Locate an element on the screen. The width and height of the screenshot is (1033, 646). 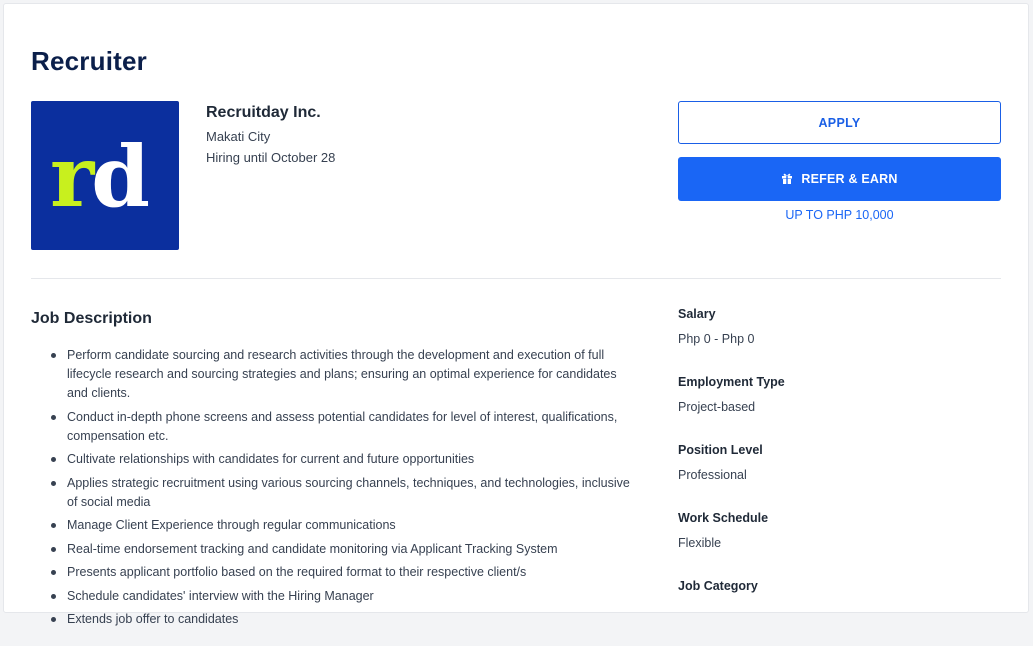
detail-value: Professional is located at coordinates (712, 475).